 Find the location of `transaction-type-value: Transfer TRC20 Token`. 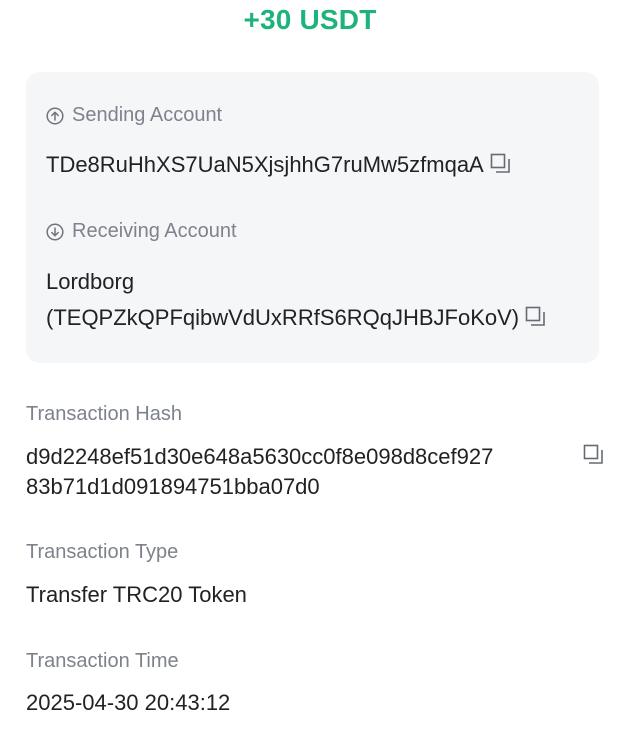

transaction-type-value: Transfer TRC20 Token is located at coordinates (136, 594).